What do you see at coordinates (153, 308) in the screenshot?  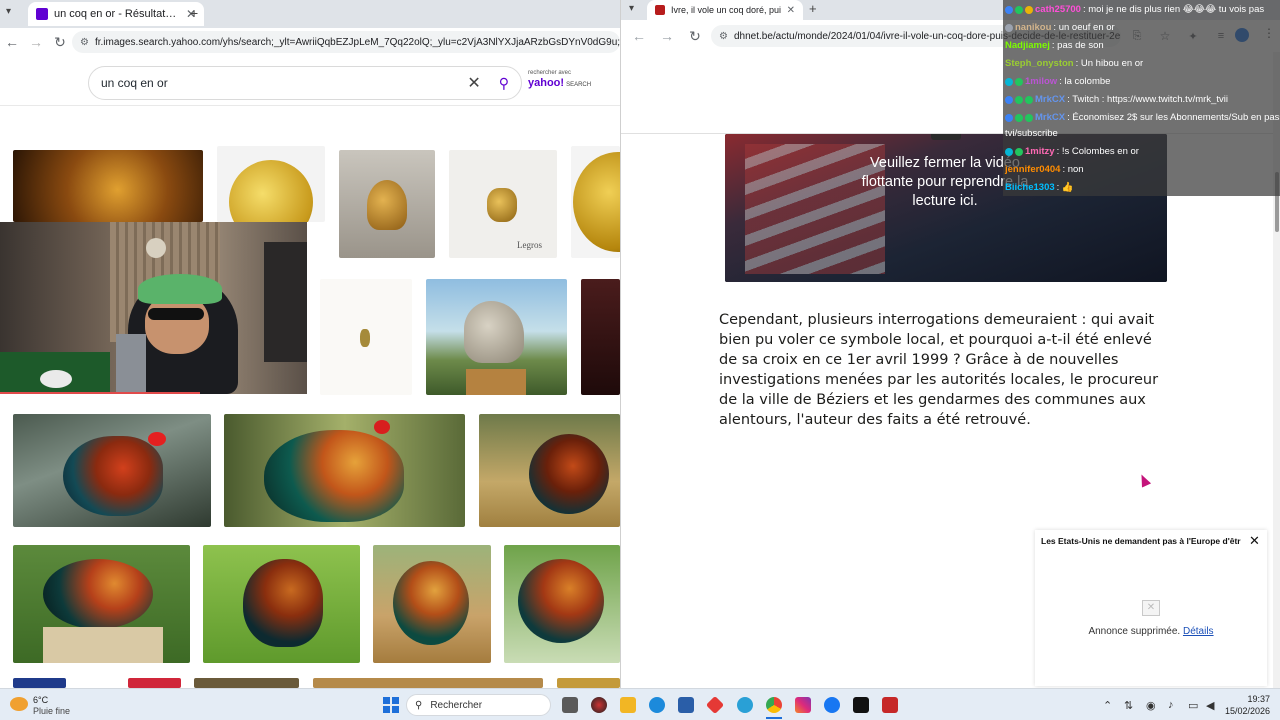 I see `streamer-webcam` at bounding box center [153, 308].